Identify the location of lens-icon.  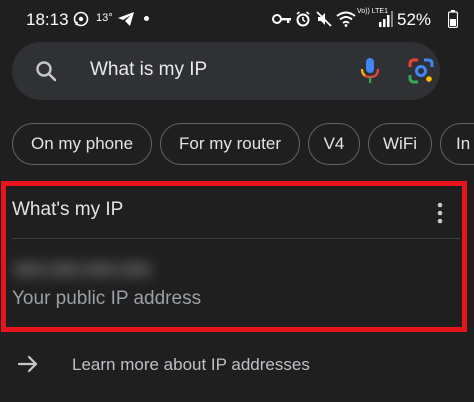
(421, 71).